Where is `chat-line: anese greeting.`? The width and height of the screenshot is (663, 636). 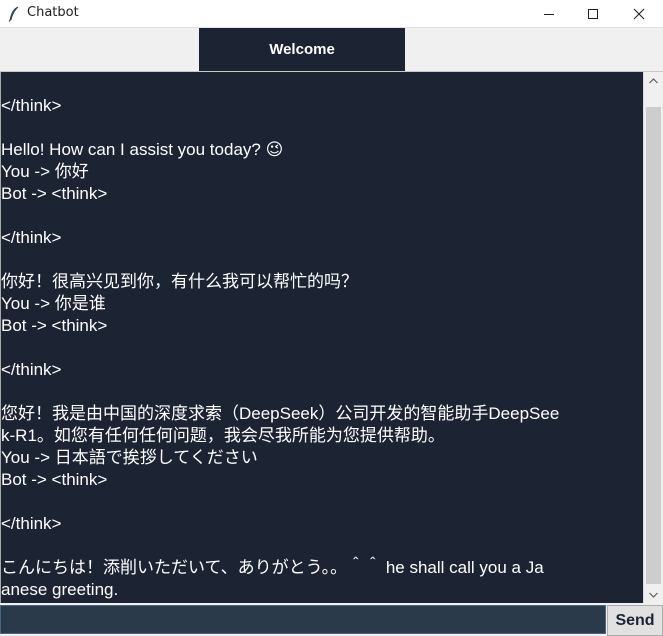 chat-line: anese greeting. is located at coordinates (60, 589).